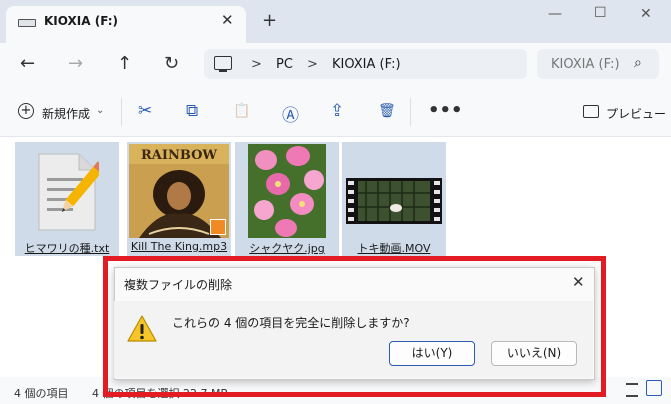  What do you see at coordinates (81, 21) in the screenshot?
I see `tab-title: KIOXIA (F:)` at bounding box center [81, 21].